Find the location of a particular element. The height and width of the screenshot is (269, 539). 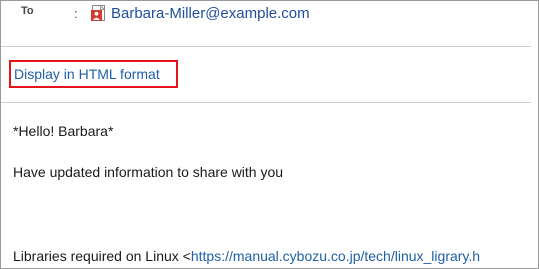

header-divider is located at coordinates (266, 46).